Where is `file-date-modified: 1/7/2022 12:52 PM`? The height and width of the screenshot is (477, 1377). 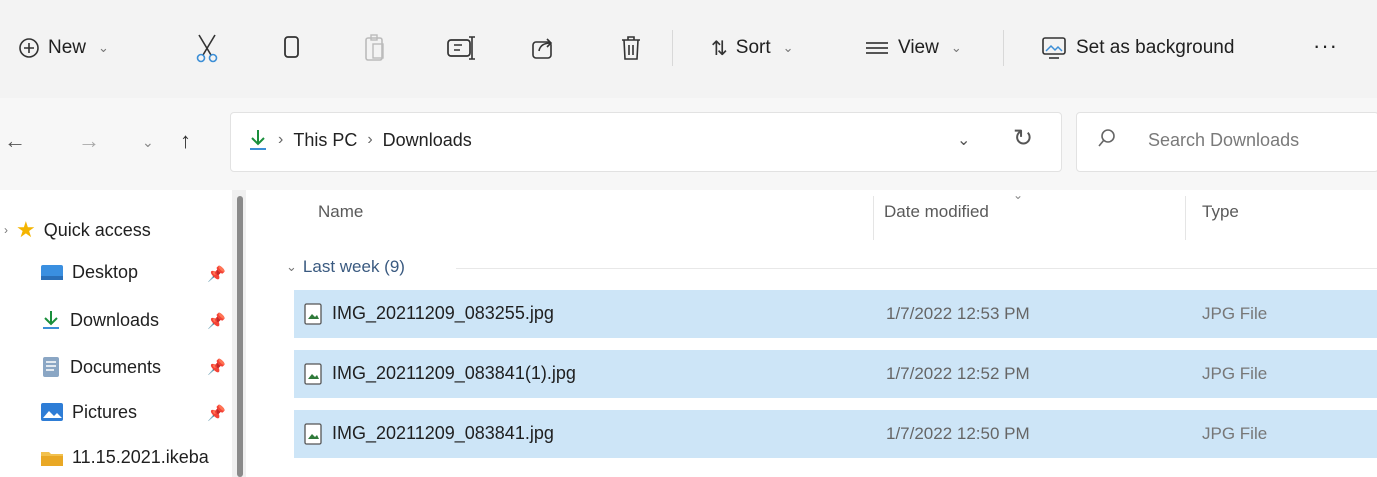
file-date-modified: 1/7/2022 12:52 PM is located at coordinates (958, 373).